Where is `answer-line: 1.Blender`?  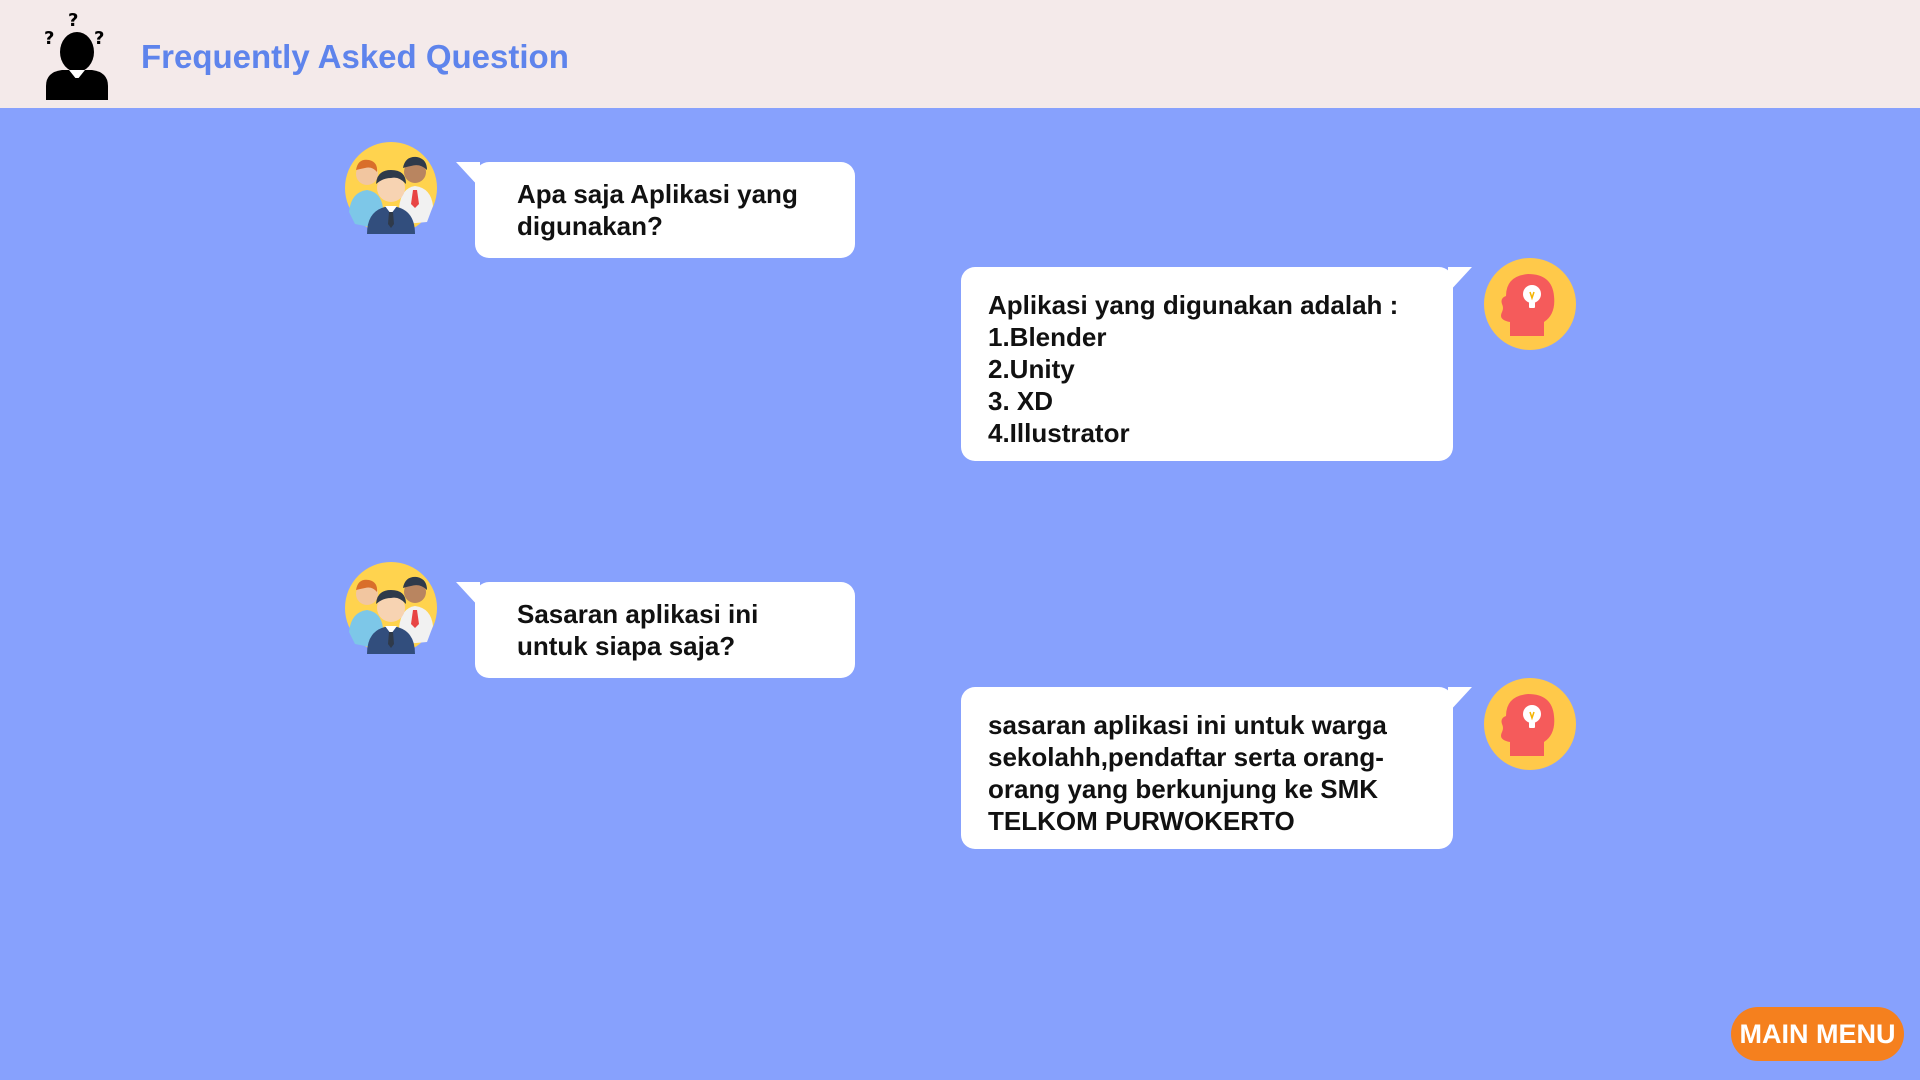
answer-line: 1.Blender is located at coordinates (1047, 337).